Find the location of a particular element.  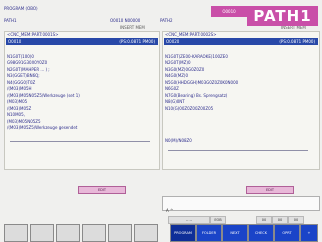

key-input-value: A ^ is located at coordinates (170, 210).